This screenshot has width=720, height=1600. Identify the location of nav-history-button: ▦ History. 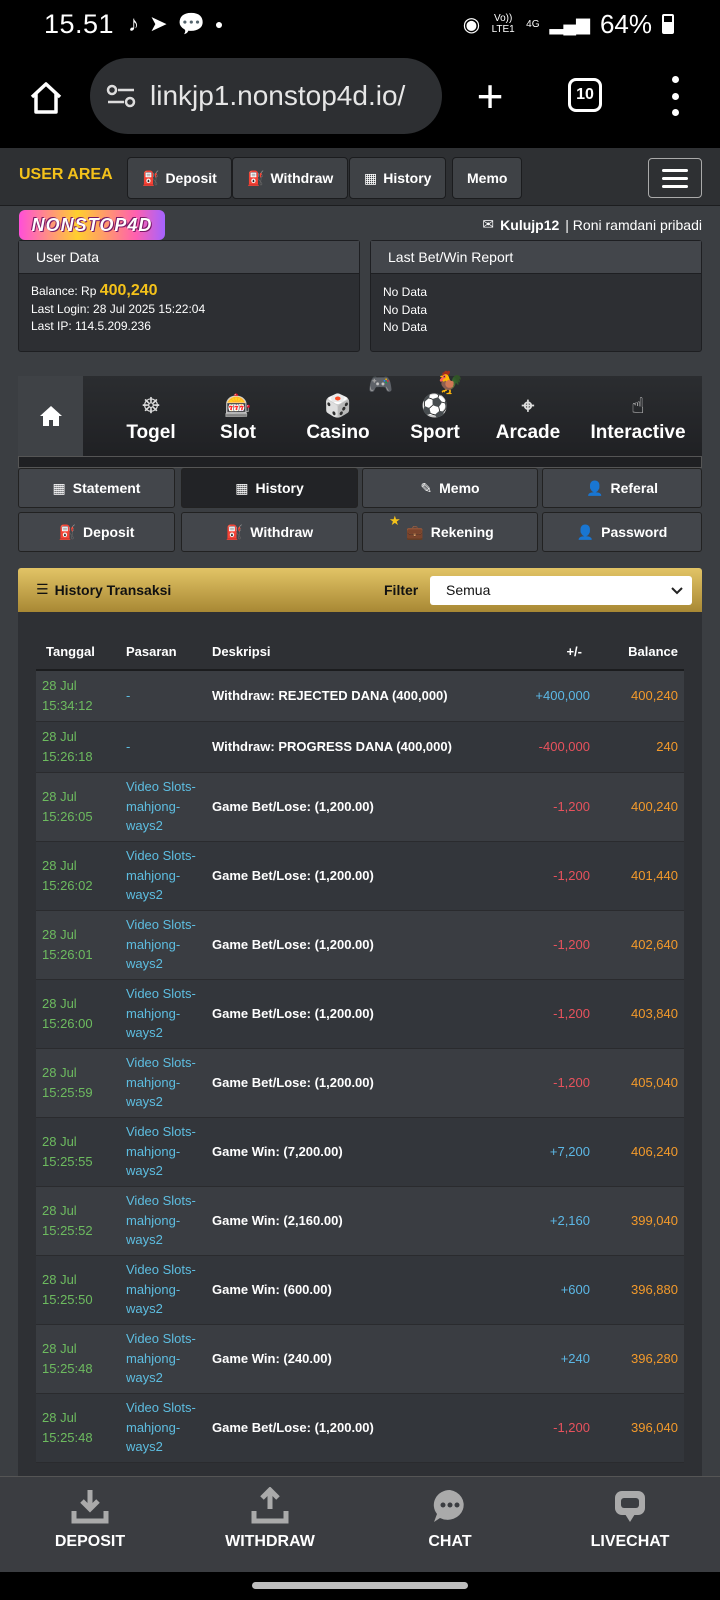
(398, 178).